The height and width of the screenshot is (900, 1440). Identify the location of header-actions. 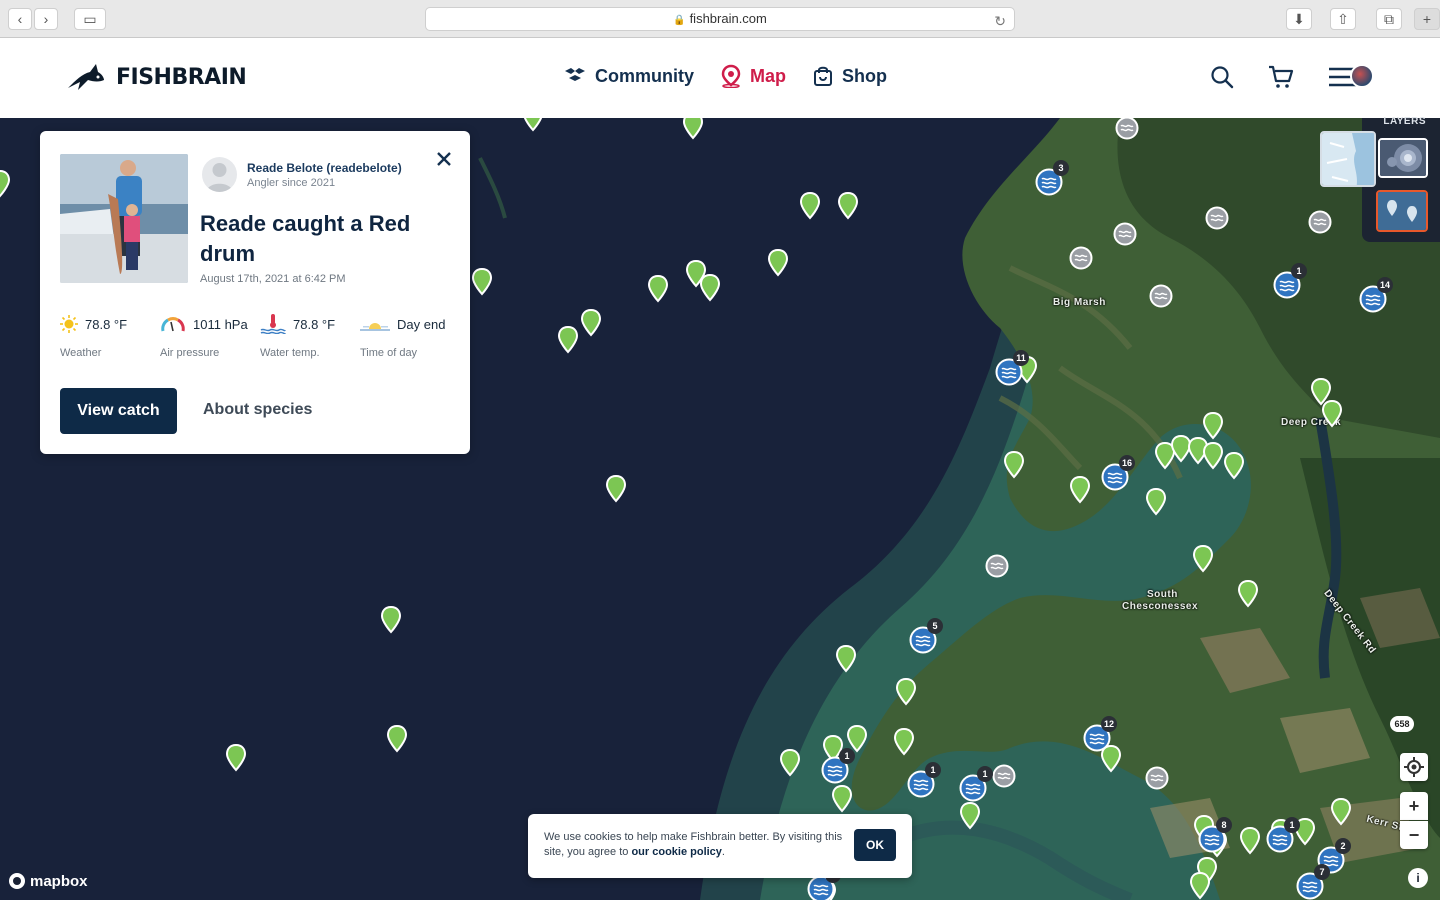
(1292, 77).